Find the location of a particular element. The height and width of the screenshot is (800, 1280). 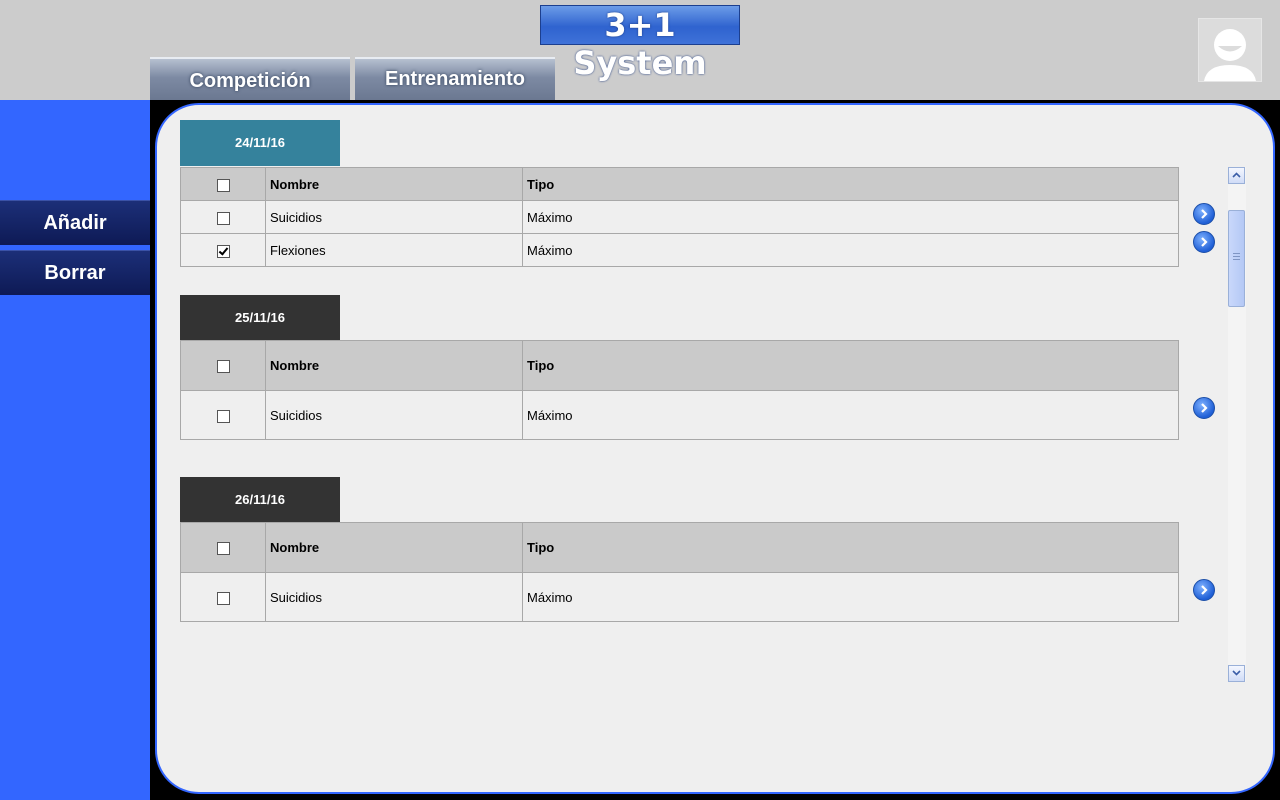

delete-button: Borrar is located at coordinates (75, 272).